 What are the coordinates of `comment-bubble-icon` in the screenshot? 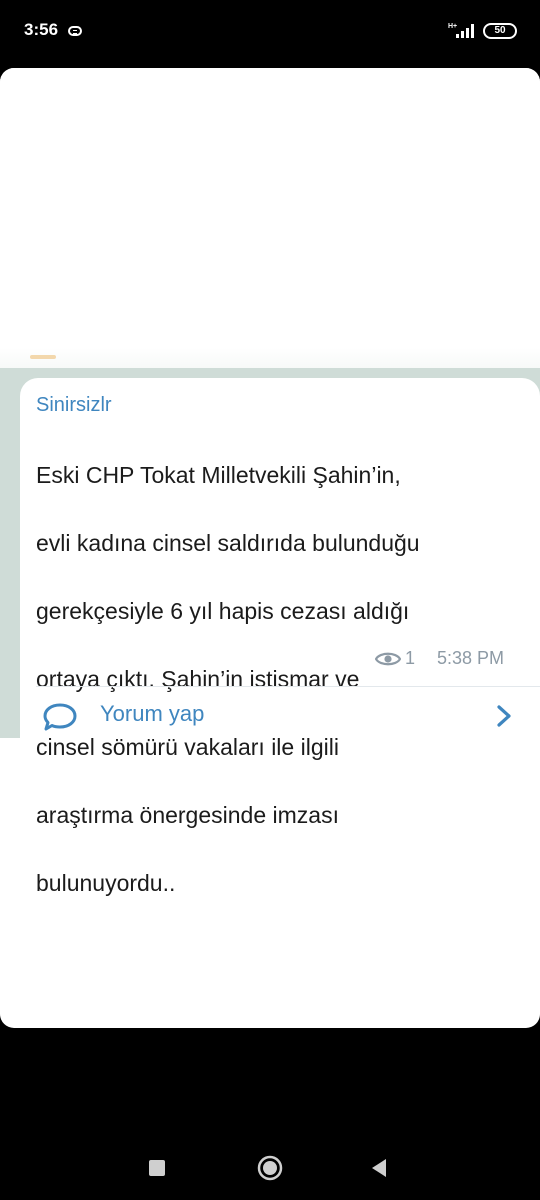 It's located at (60, 717).